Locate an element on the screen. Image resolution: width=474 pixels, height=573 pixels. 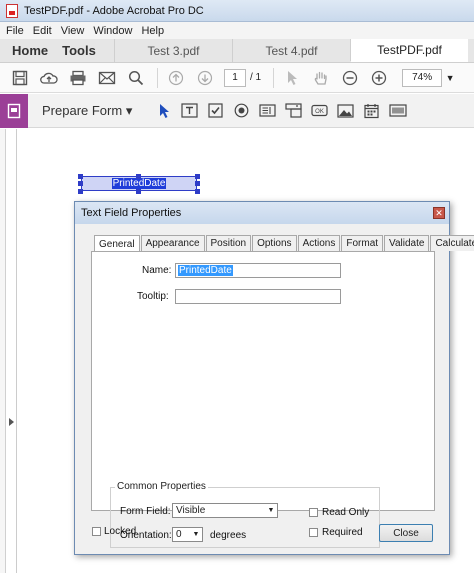
dialog-titlebar: Text Field Properties ✕ is located at coordinates (262, 213).